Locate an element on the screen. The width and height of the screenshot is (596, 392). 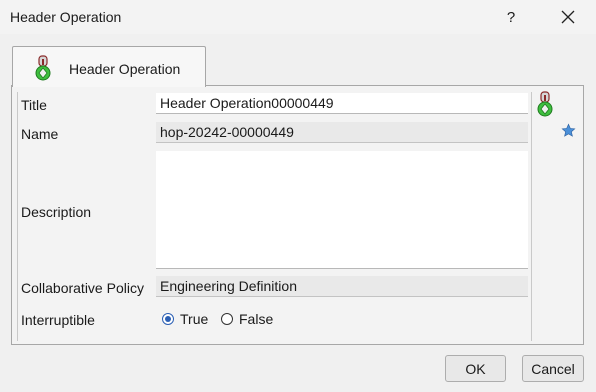
title-bar: Header Operation ? is located at coordinates (298, 17).